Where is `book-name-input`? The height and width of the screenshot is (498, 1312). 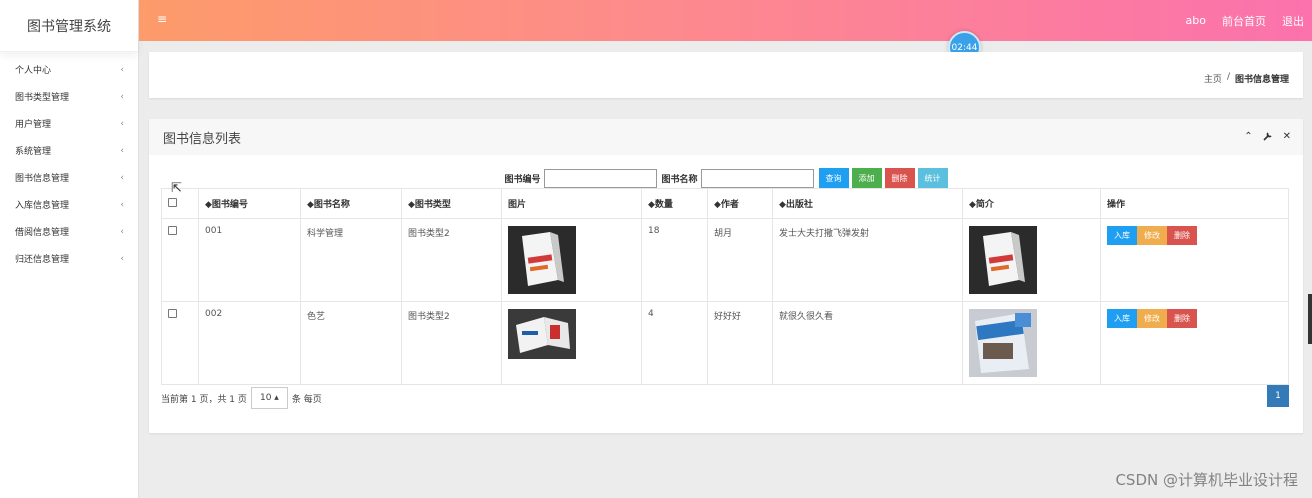
book-name-input is located at coordinates (757, 178).